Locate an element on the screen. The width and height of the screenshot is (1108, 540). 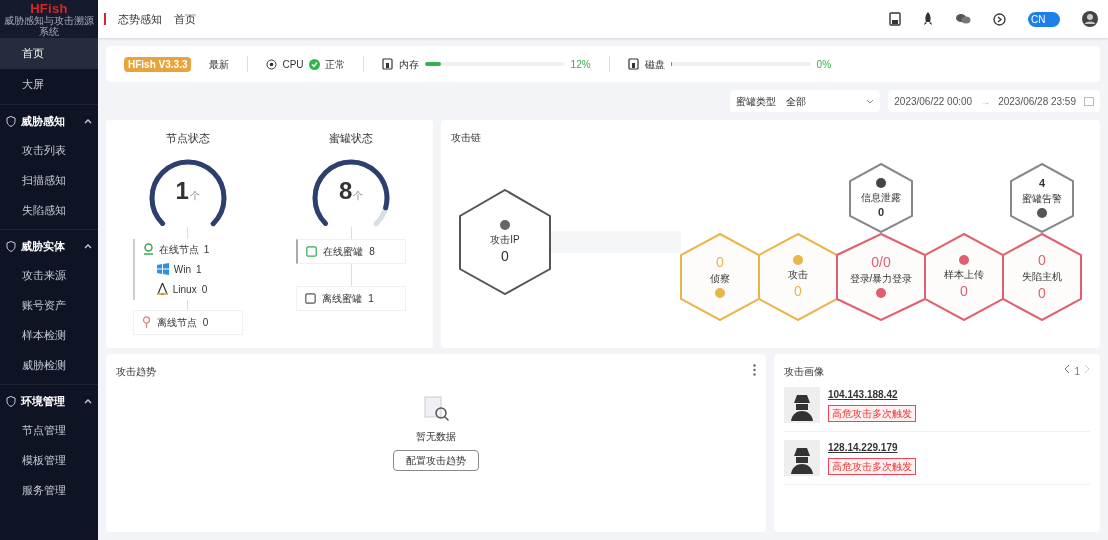
range-arrow: → is located at coordinates (985, 101).